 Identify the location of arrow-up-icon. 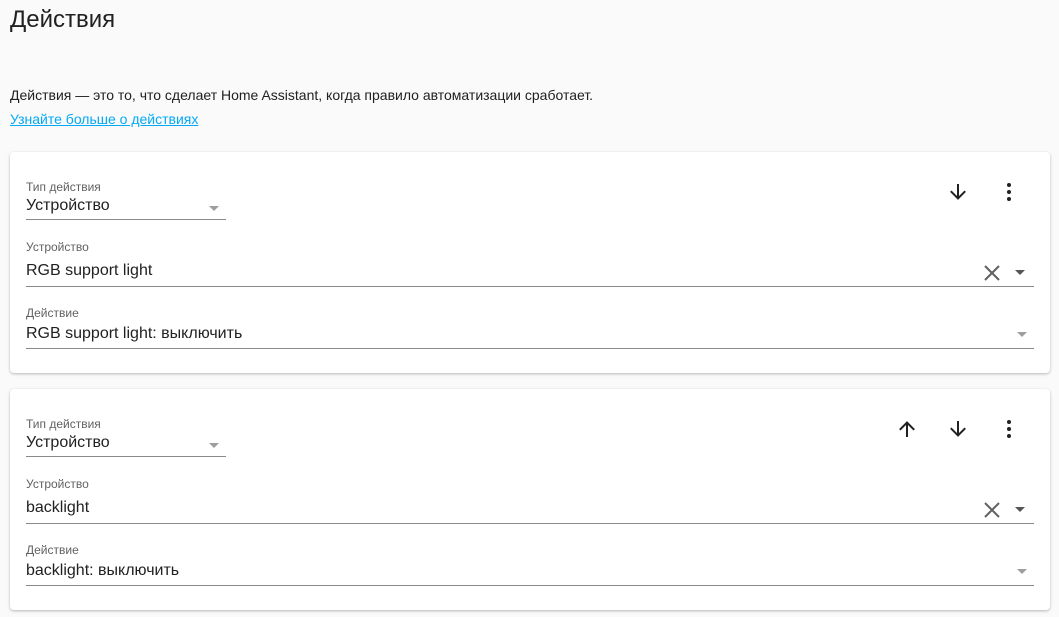
(907, 429).